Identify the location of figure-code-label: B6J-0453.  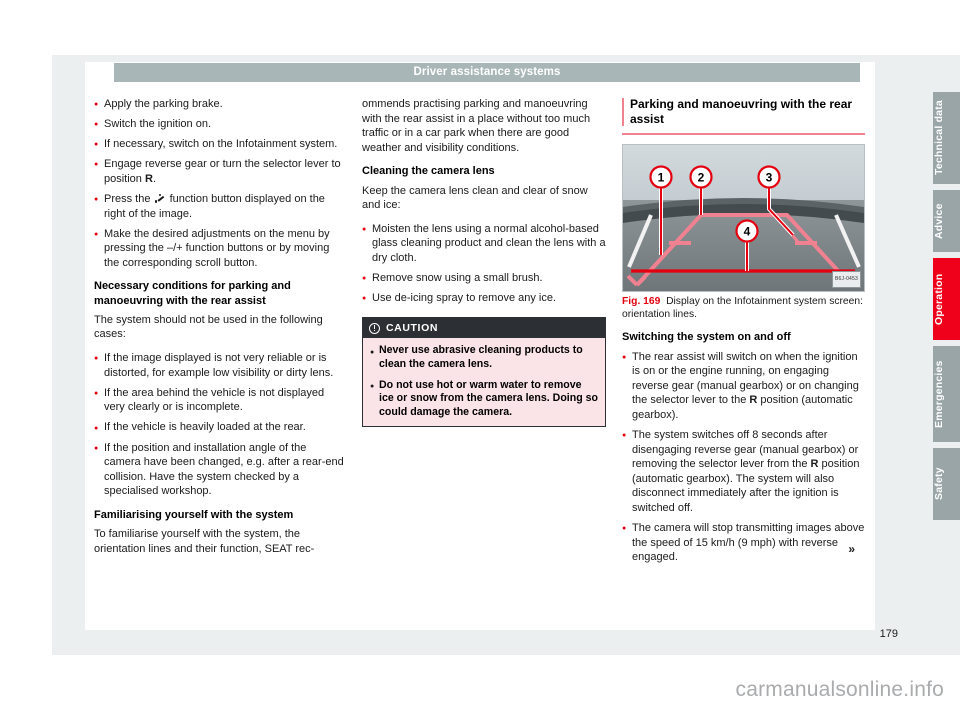
(846, 279).